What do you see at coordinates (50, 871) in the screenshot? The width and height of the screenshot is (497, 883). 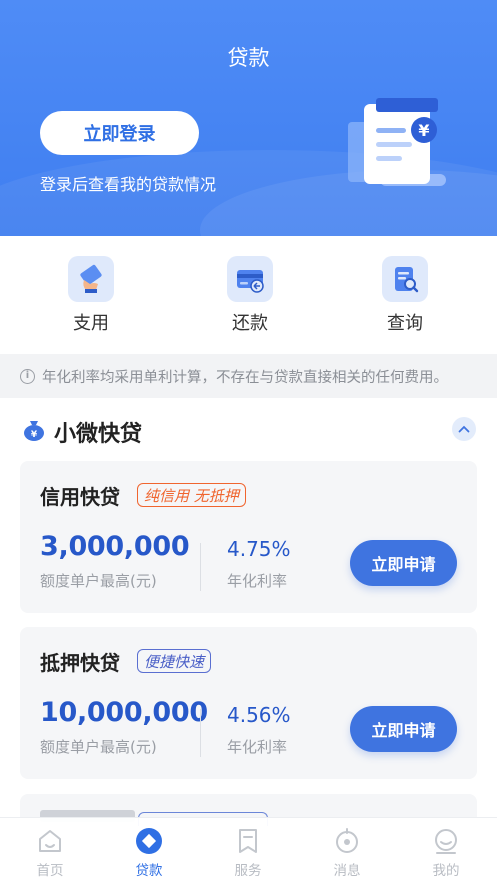 I see `tab-label: 首页` at bounding box center [50, 871].